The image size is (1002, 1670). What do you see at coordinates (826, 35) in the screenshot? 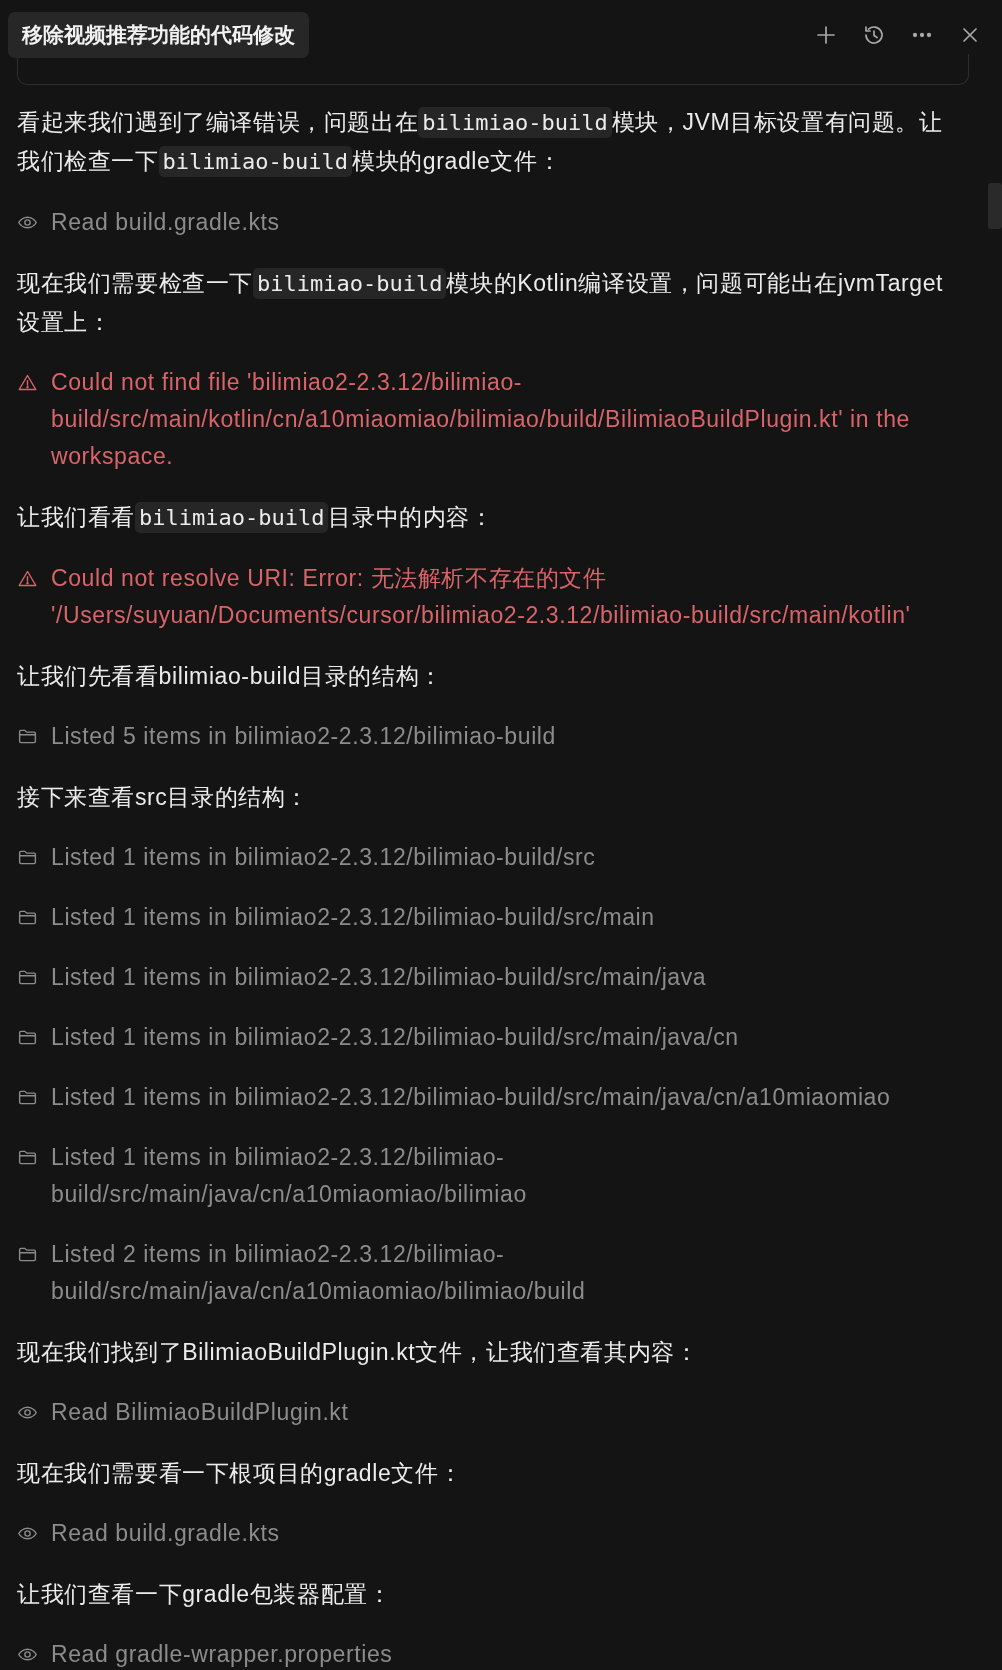
I see `plus-icon` at bounding box center [826, 35].